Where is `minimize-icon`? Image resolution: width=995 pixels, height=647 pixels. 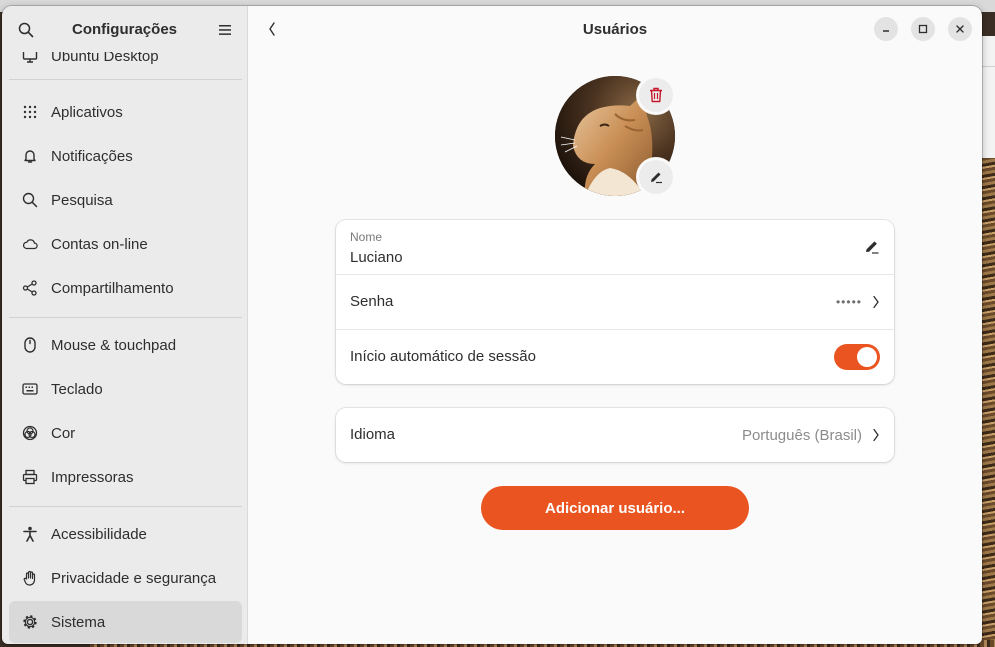
minimize-icon is located at coordinates (886, 31).